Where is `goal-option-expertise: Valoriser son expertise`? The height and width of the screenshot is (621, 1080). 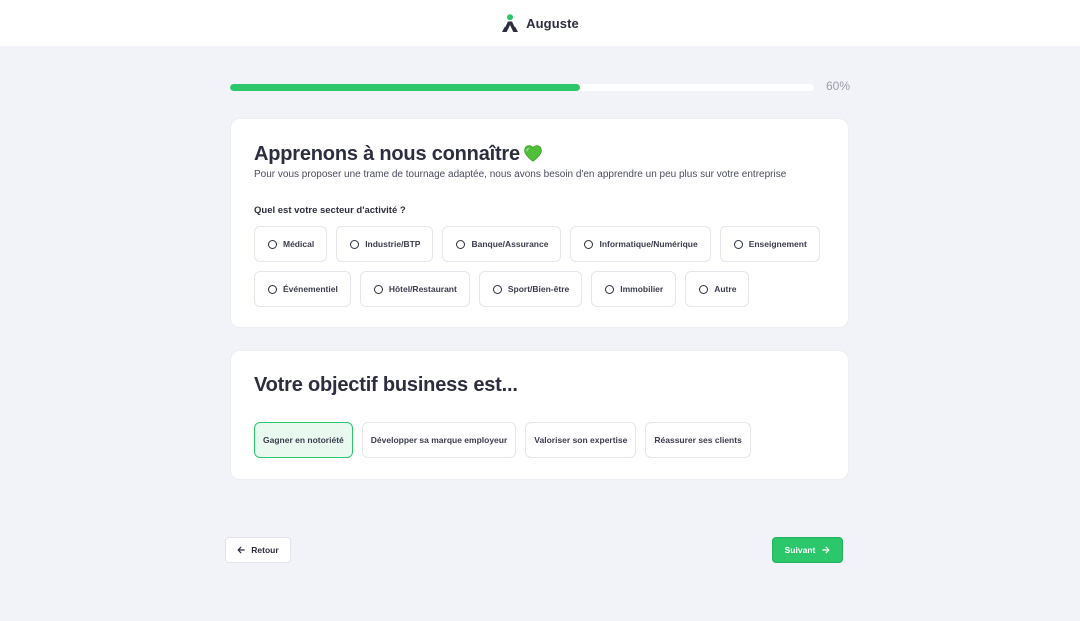
goal-option-expertise: Valoriser son expertise is located at coordinates (581, 440).